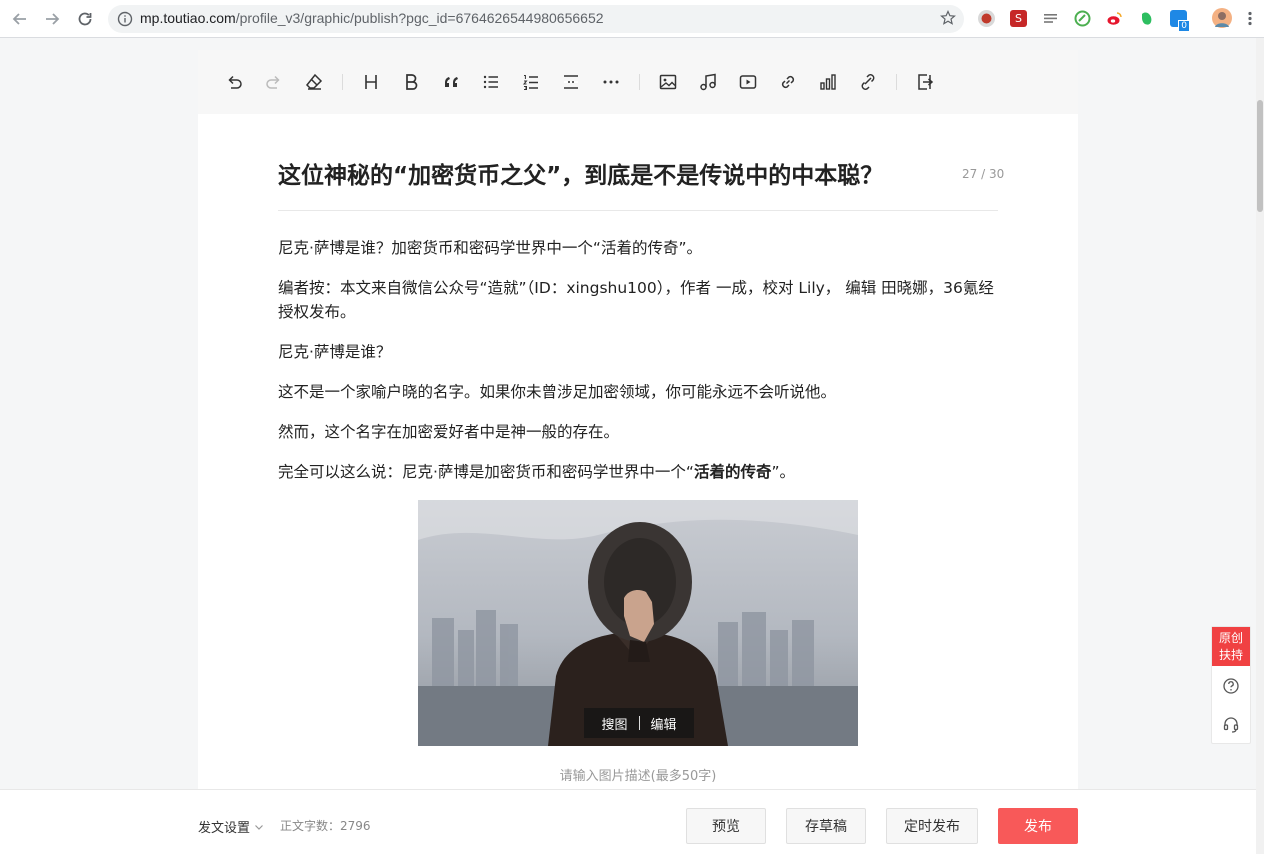 The width and height of the screenshot is (1264, 854). I want to click on evernote-extension-icon, so click(1146, 18).